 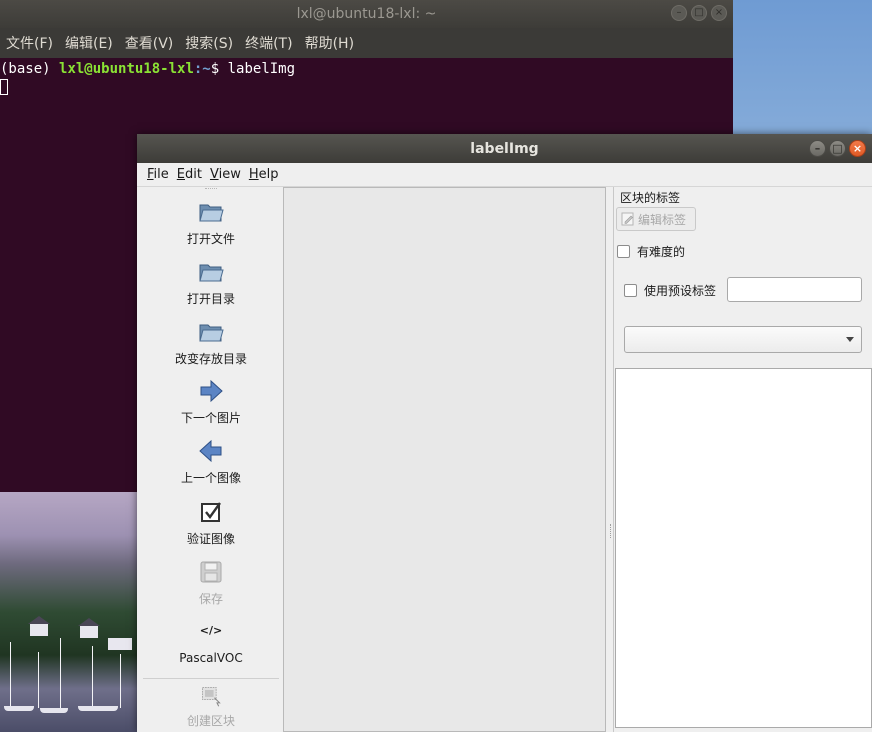 What do you see at coordinates (211, 658) in the screenshot?
I see `format-label: PascalVOC` at bounding box center [211, 658].